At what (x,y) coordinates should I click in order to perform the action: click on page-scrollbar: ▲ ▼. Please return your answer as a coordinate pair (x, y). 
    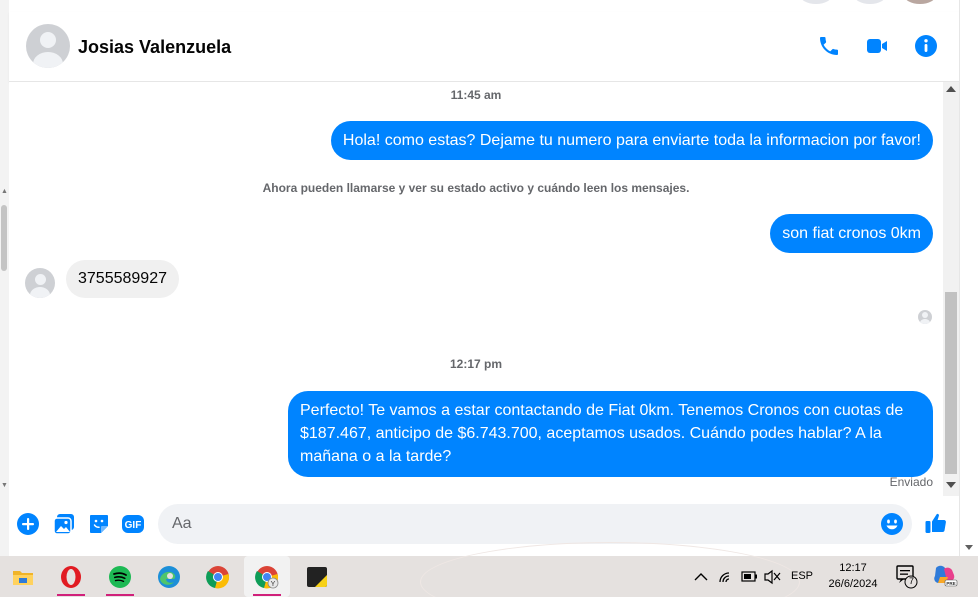
    Looking at the image, I should click on (4, 278).